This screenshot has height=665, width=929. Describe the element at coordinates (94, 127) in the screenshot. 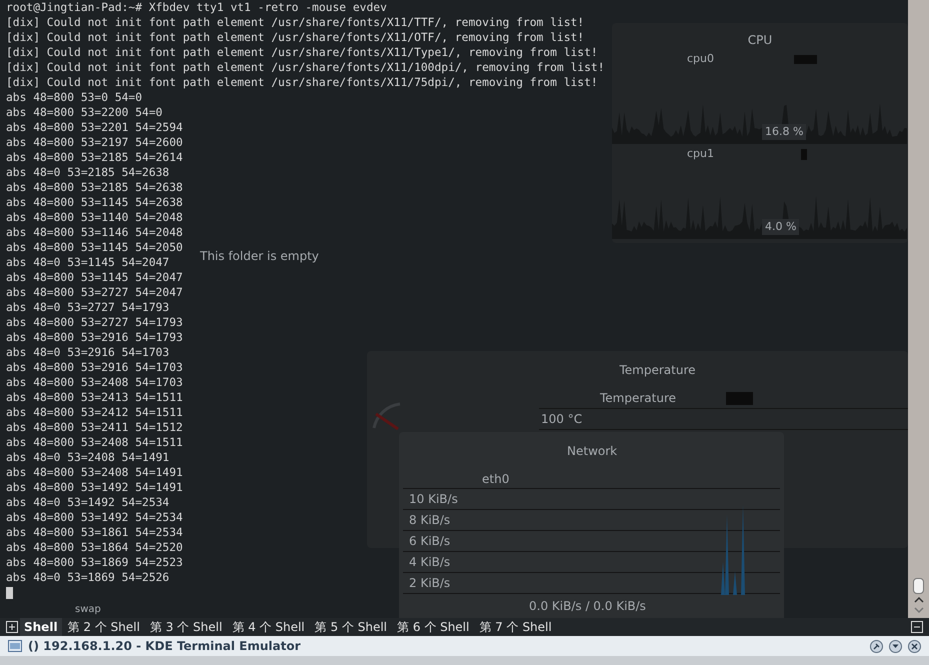

I see `terminal-line: abs 48=800 53=2201 54=2594` at that location.